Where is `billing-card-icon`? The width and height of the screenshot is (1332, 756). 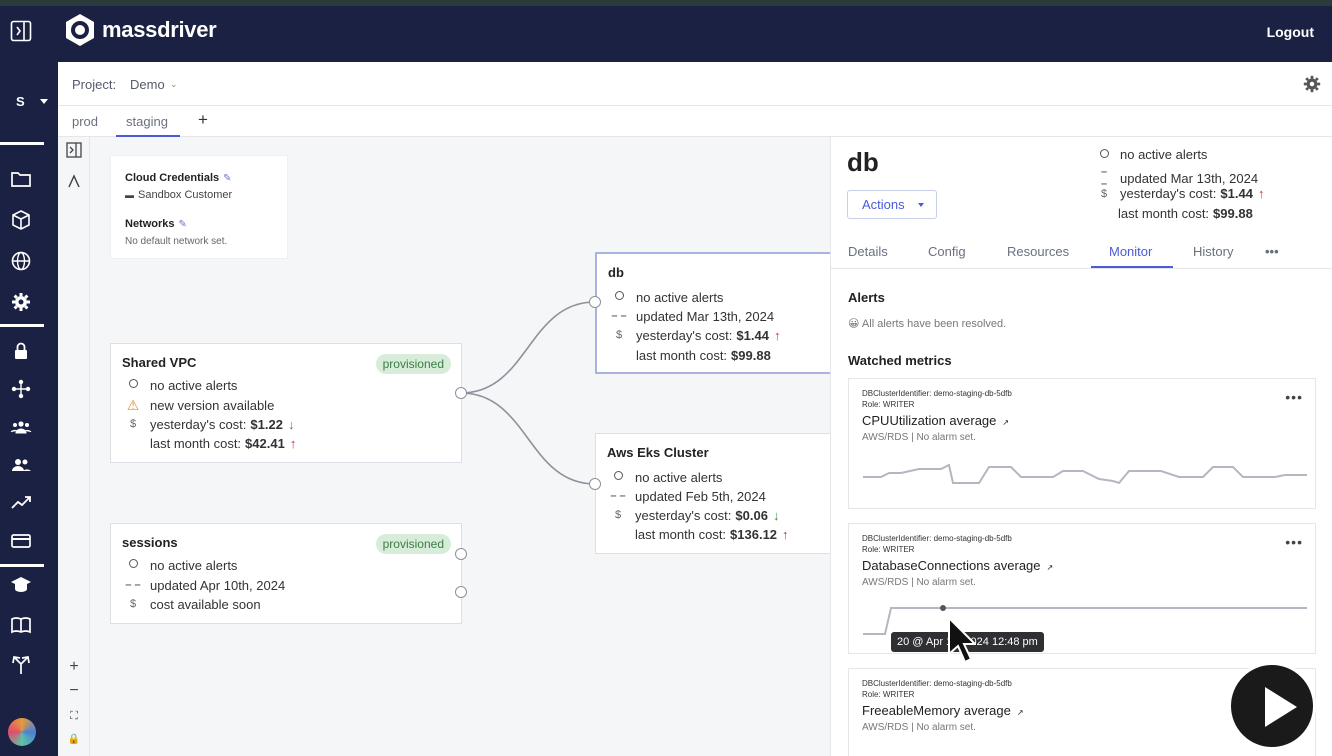 billing-card-icon is located at coordinates (22, 542).